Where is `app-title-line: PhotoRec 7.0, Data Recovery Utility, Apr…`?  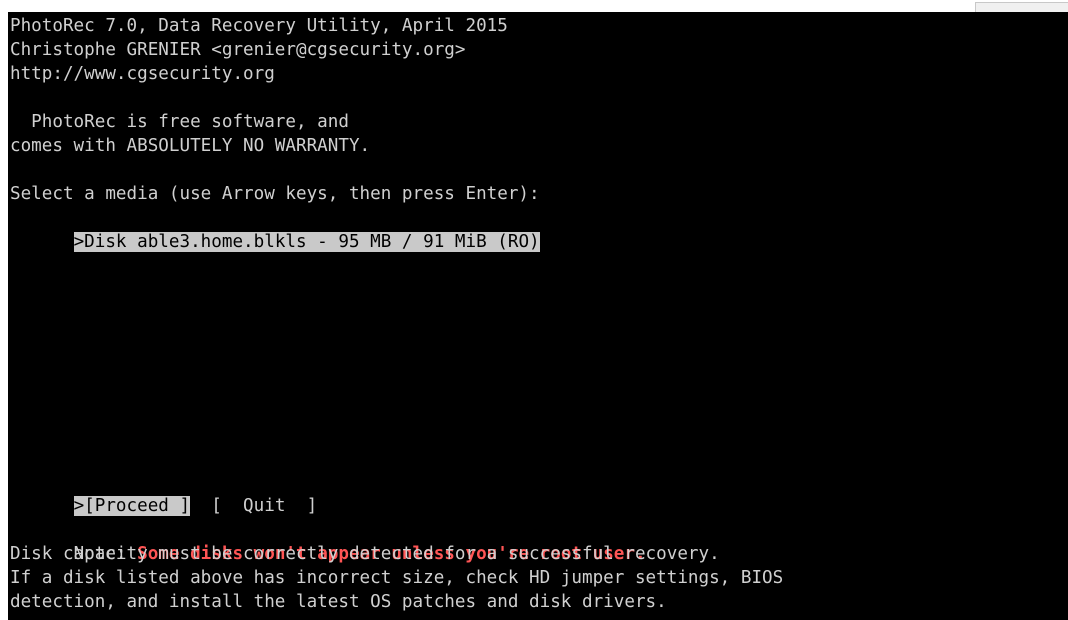 app-title-line: PhotoRec 7.0, Data Recovery Utility, Apr… is located at coordinates (259, 26).